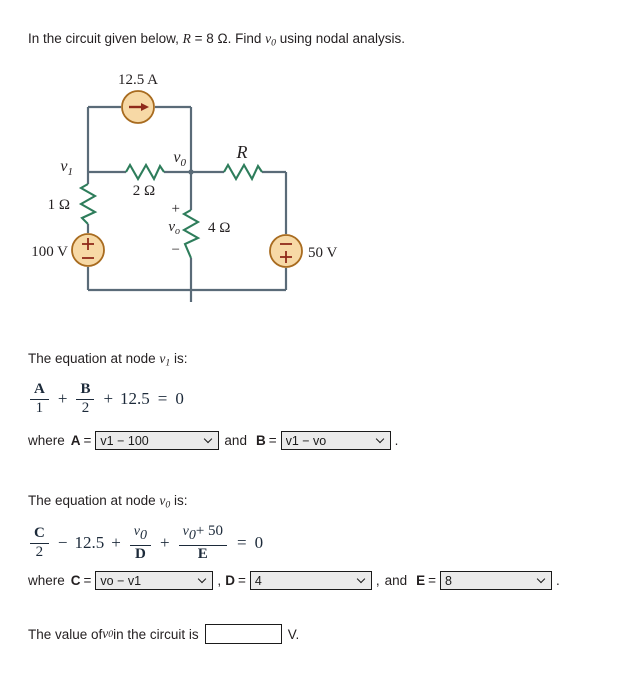 The image size is (633, 676). What do you see at coordinates (75, 440) in the screenshot?
I see `eq1-var-a-label: A` at bounding box center [75, 440].